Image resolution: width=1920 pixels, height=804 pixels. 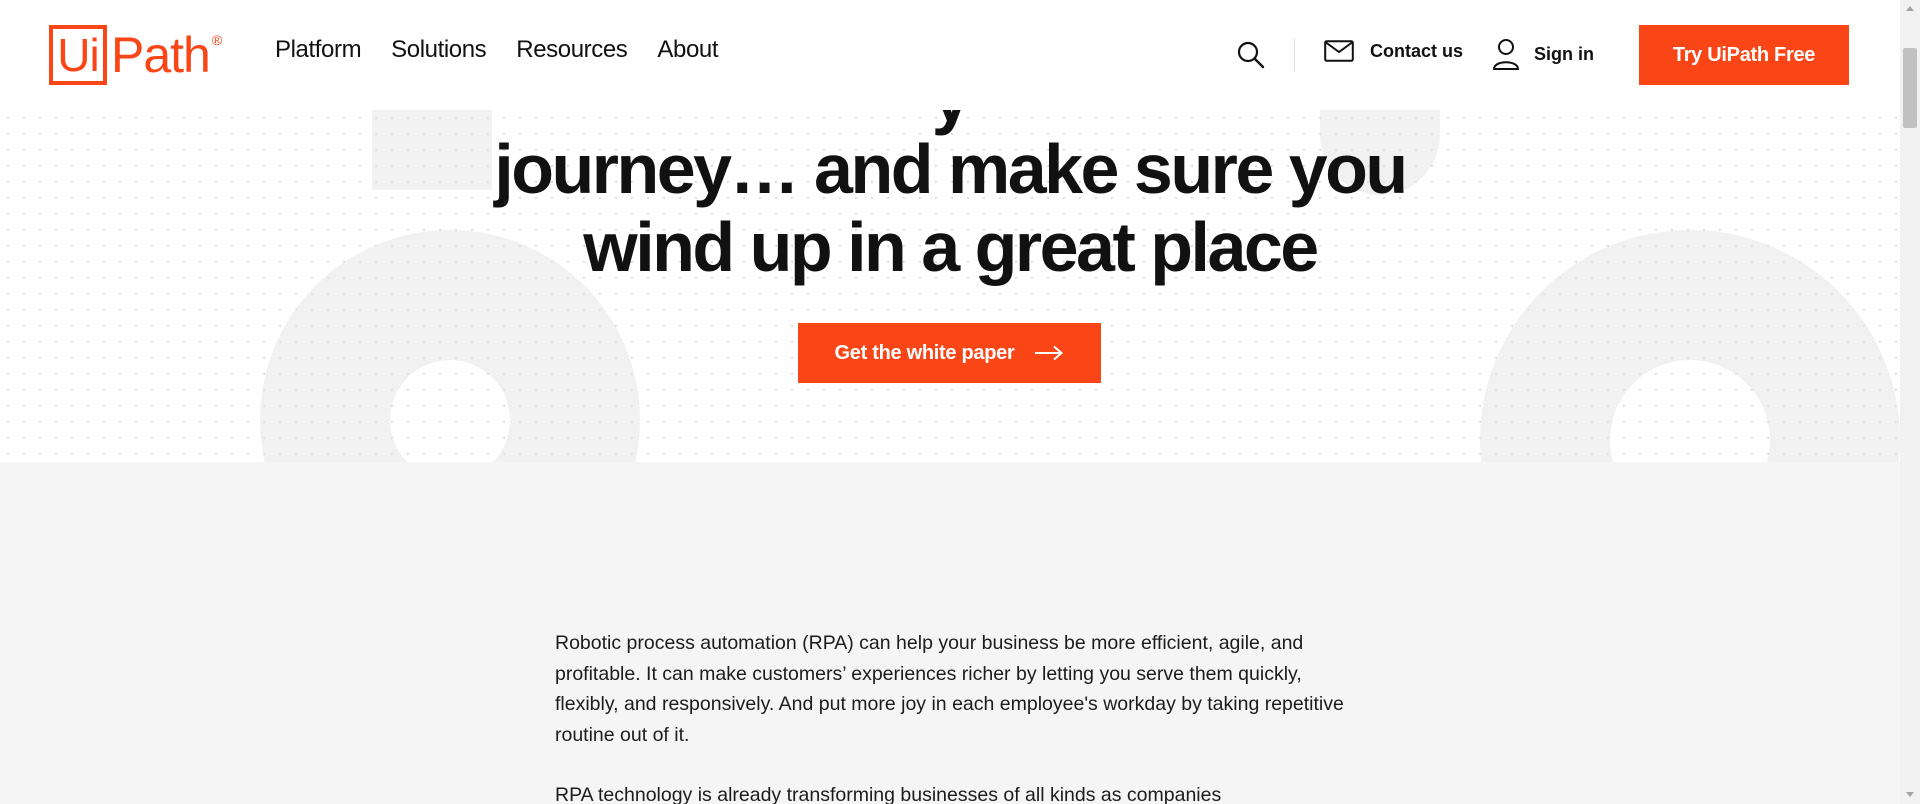 What do you see at coordinates (951, 247) in the screenshot?
I see `hero-title-line-2: wind up in a great place` at bounding box center [951, 247].